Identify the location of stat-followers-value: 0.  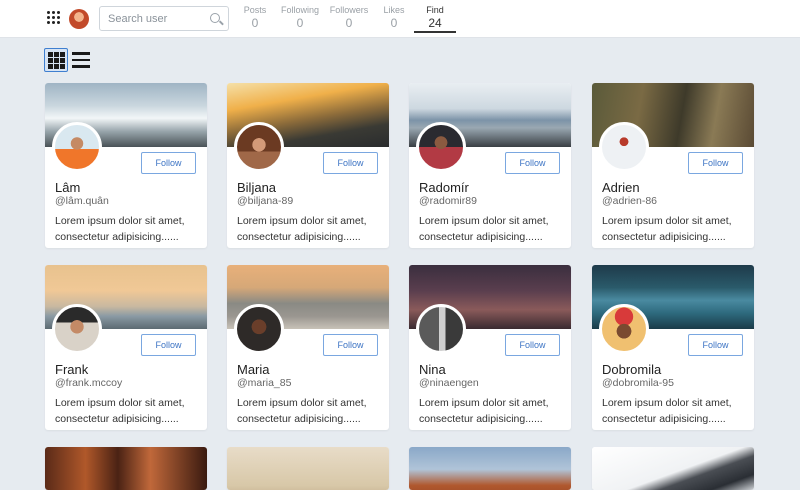
(349, 23).